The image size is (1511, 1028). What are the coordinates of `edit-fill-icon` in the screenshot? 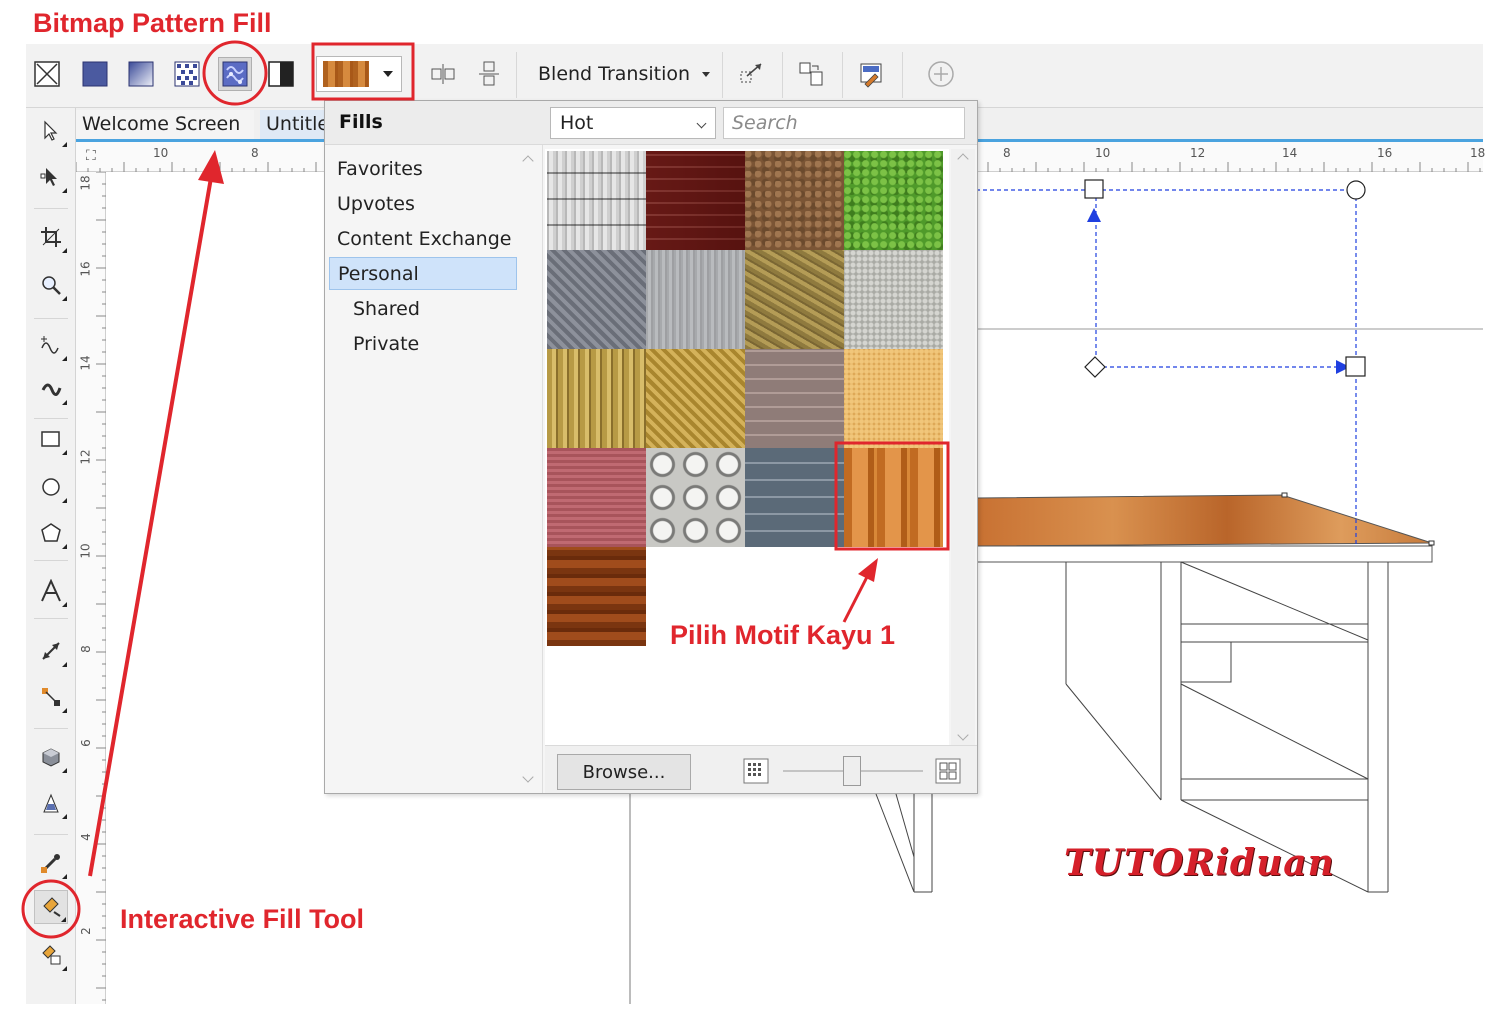 It's located at (871, 74).